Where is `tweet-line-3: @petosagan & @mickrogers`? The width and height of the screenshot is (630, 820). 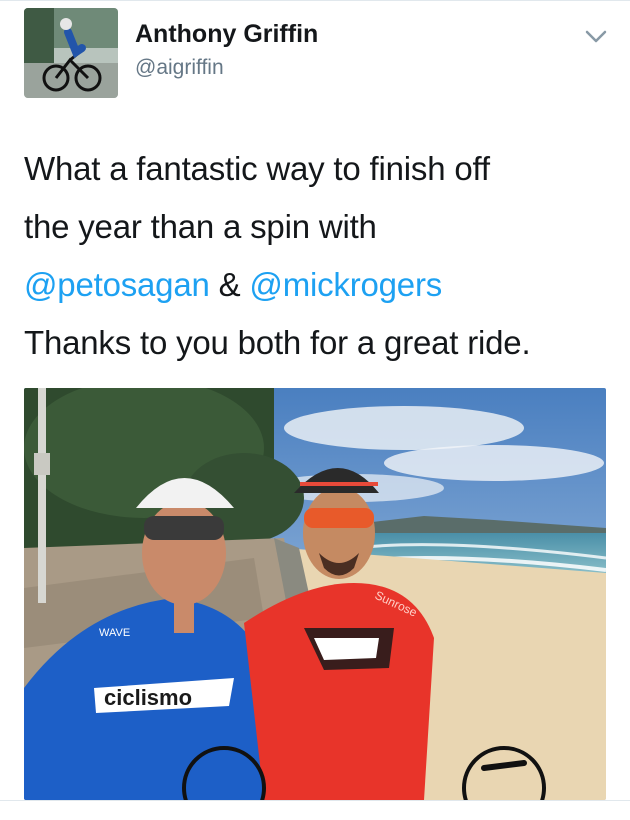
tweet-line-3: @petosagan & @mickrogers is located at coordinates (319, 285).